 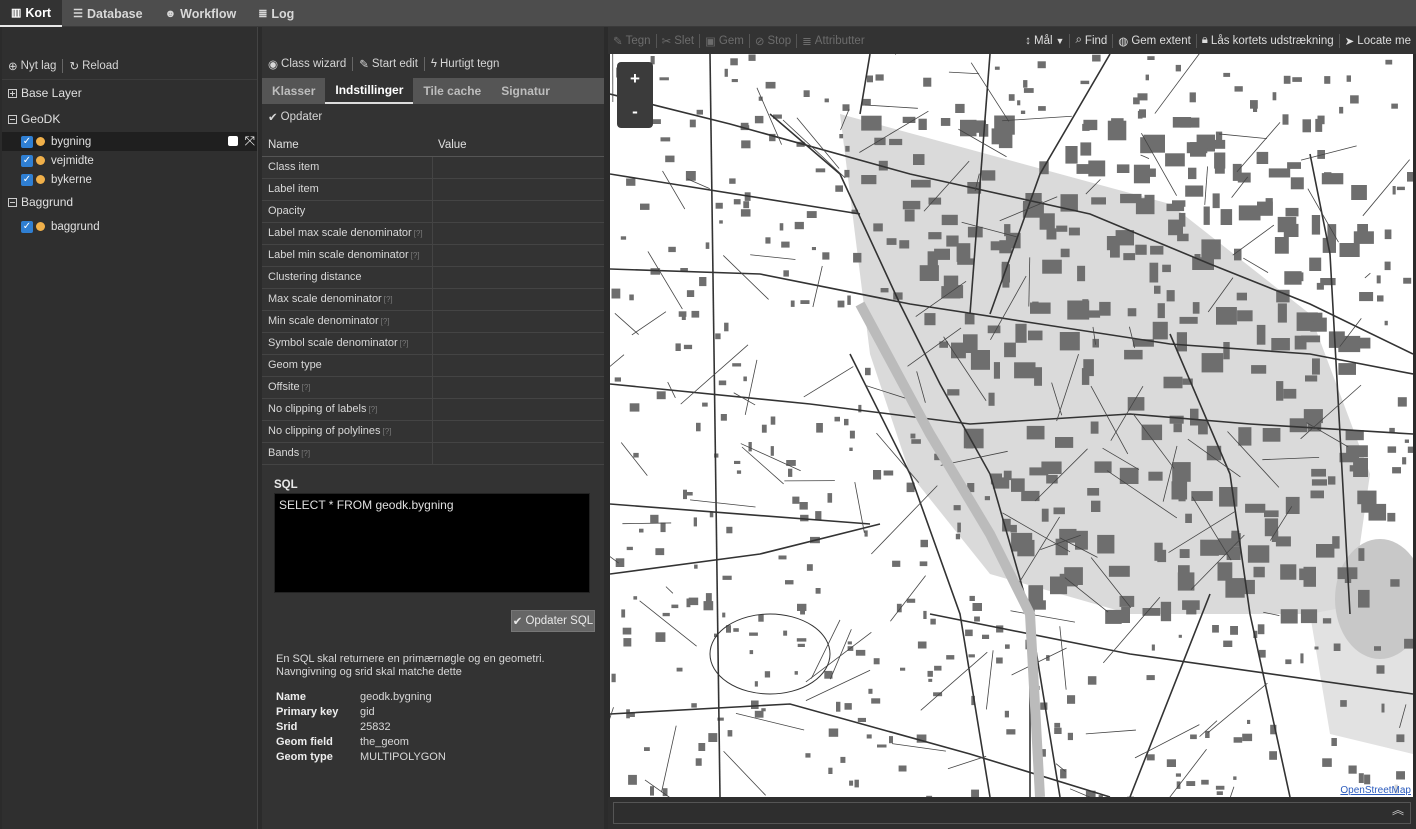 What do you see at coordinates (347, 409) in the screenshot?
I see `setting-name: No clipping of labels [?]` at bounding box center [347, 409].